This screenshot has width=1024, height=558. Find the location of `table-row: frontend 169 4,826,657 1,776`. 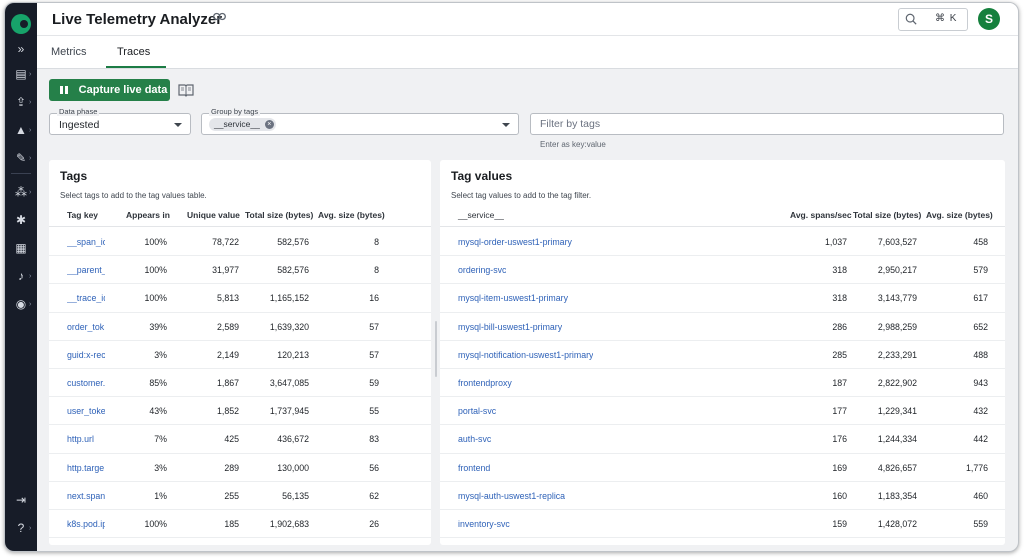

table-row: frontend 169 4,826,657 1,776 is located at coordinates (722, 468).